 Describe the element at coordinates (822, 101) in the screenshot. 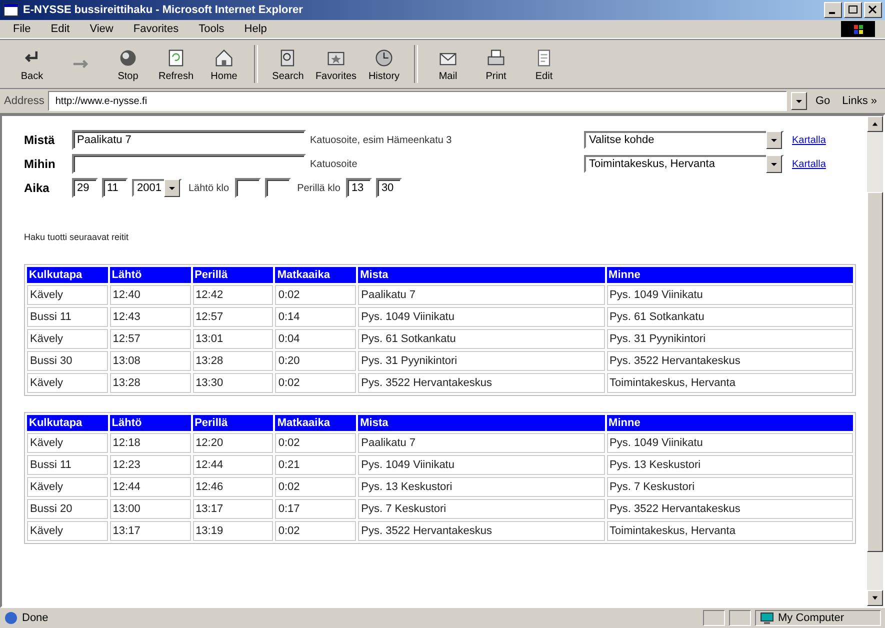

I see `go-button: Go` at that location.